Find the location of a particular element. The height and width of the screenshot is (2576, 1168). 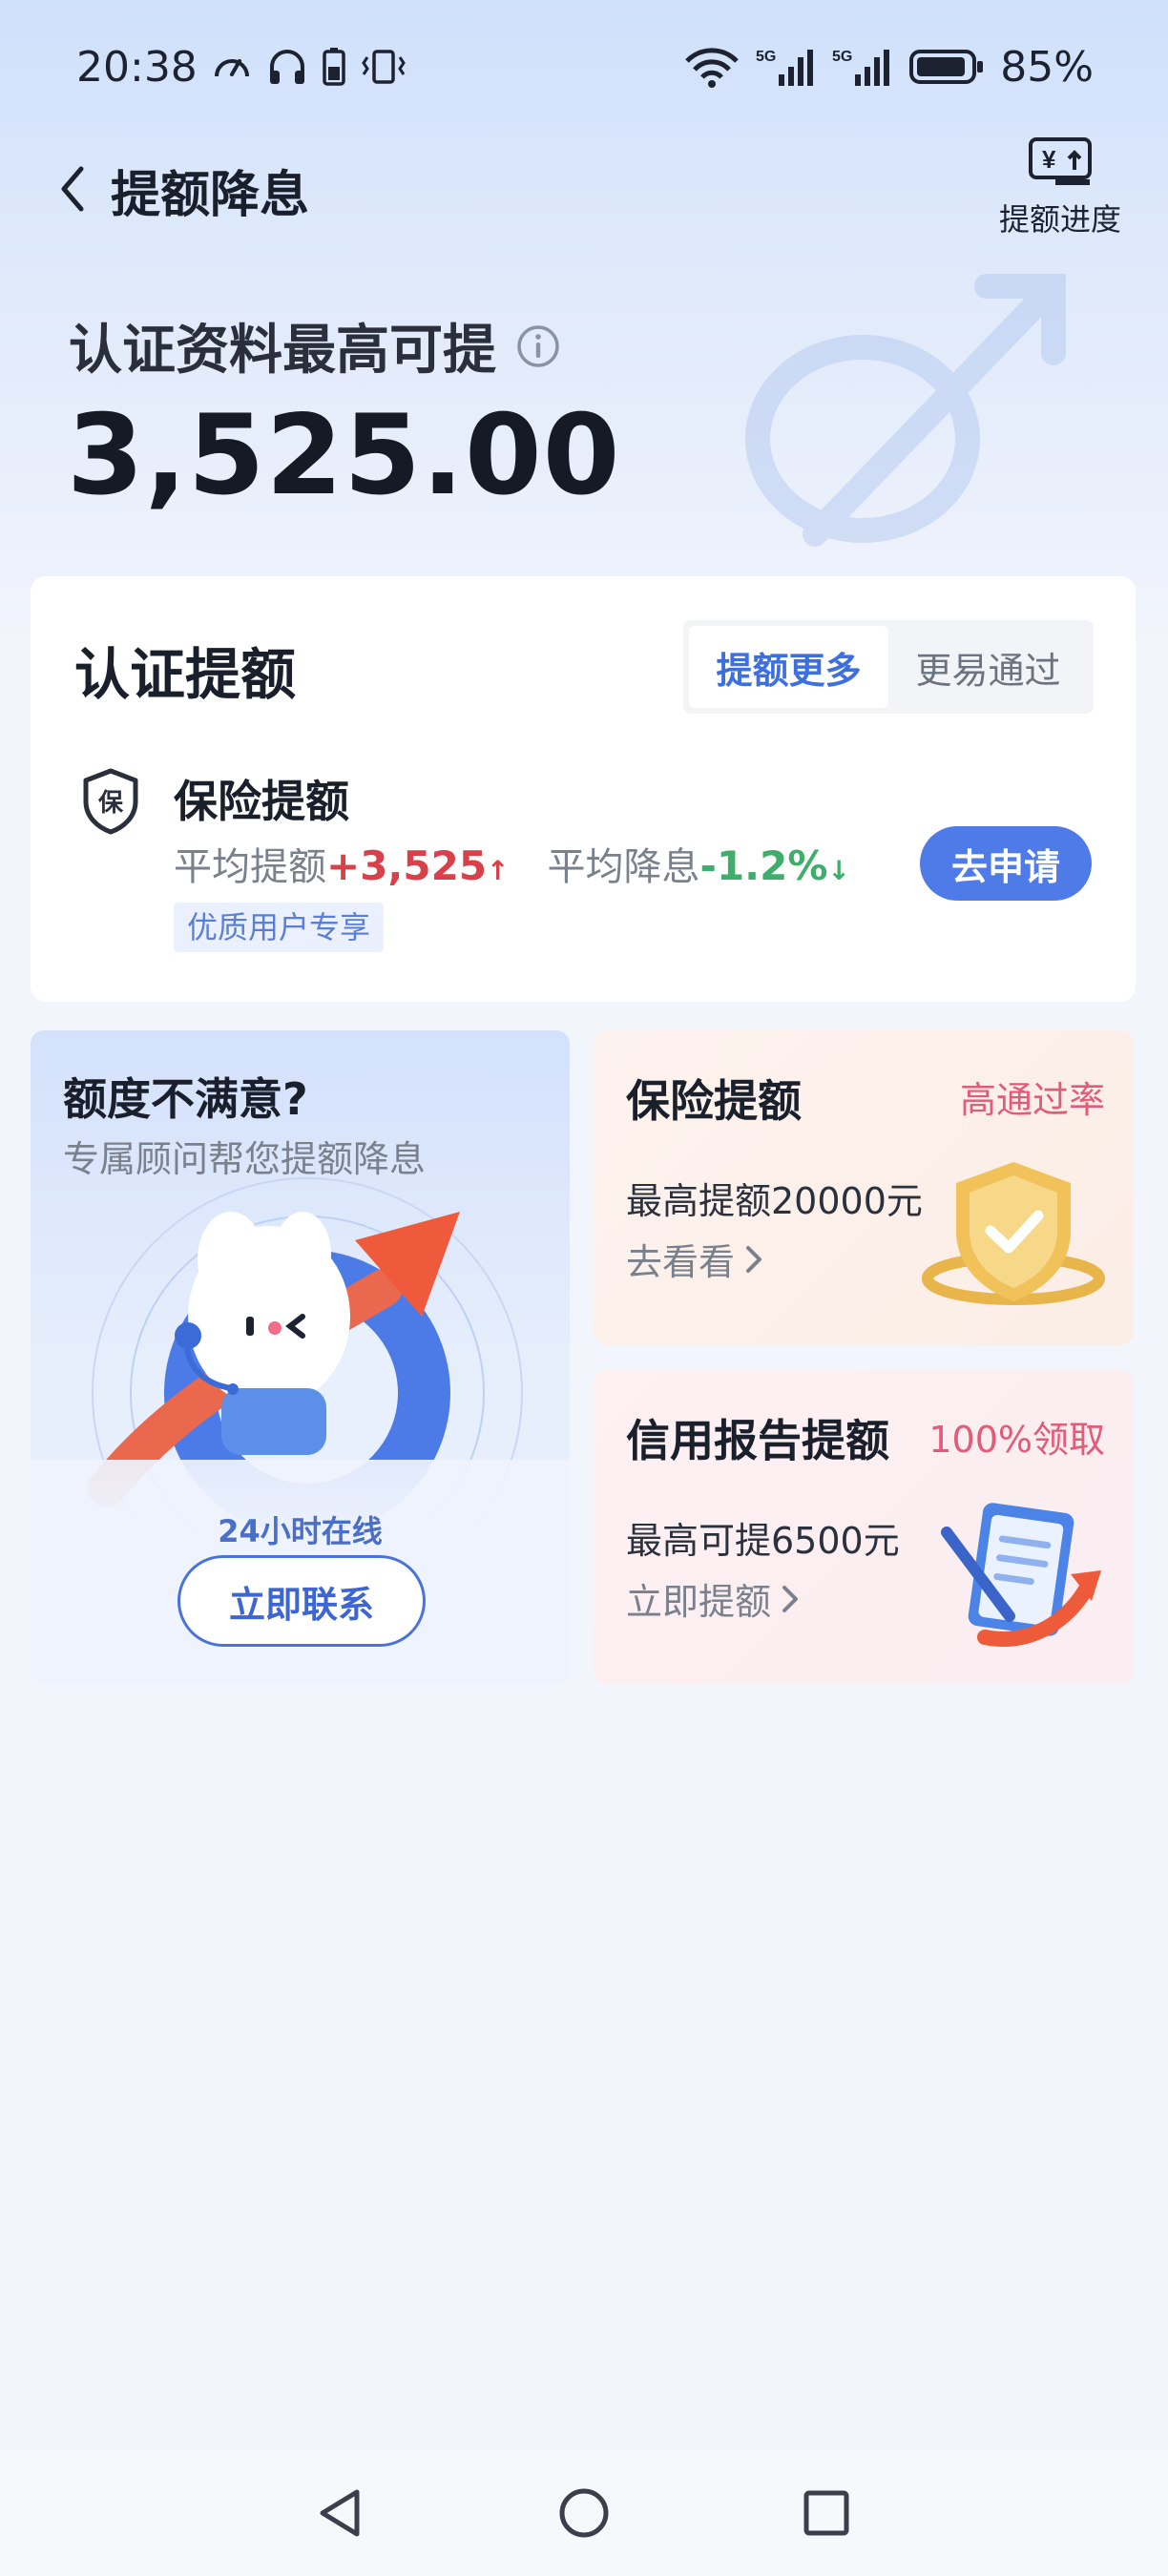

promo-card-credit-report: 信用报告提额 100%领取 最高可提6500元 立即提额 is located at coordinates (864, 1527).